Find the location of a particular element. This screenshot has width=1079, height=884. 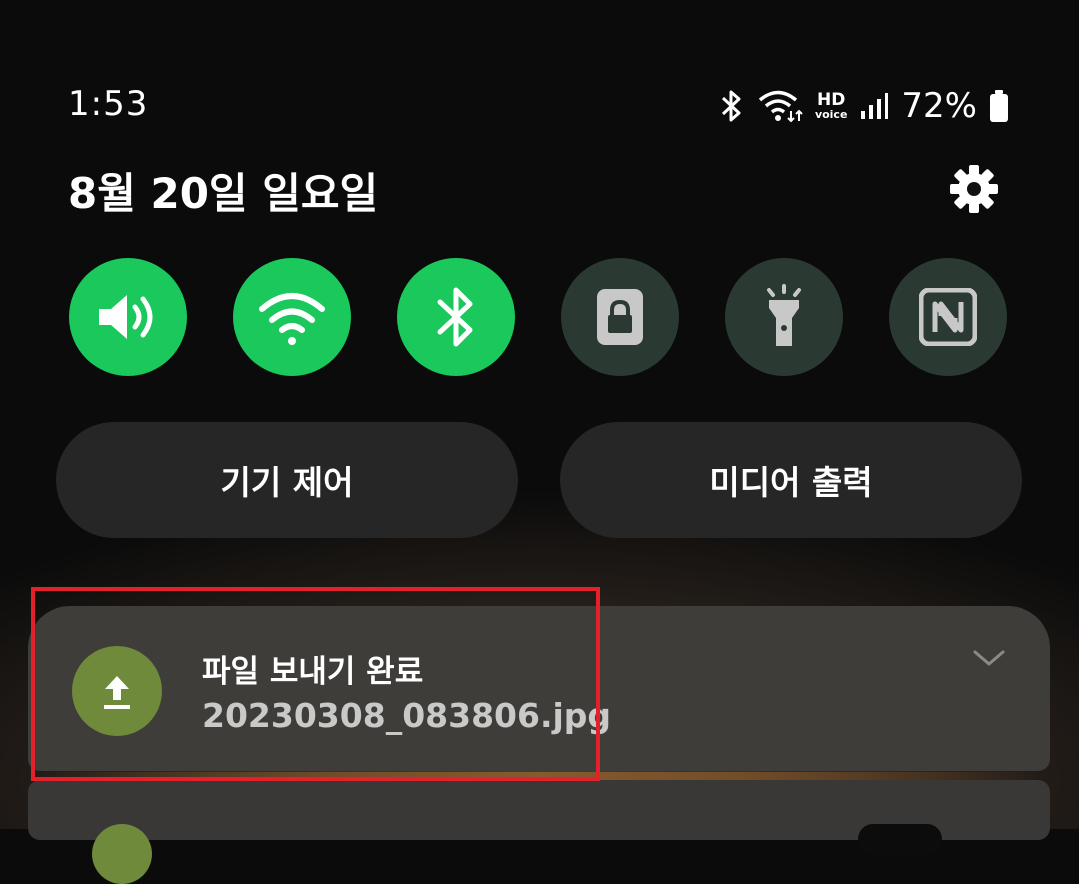

speaker-icon is located at coordinates (126, 317).